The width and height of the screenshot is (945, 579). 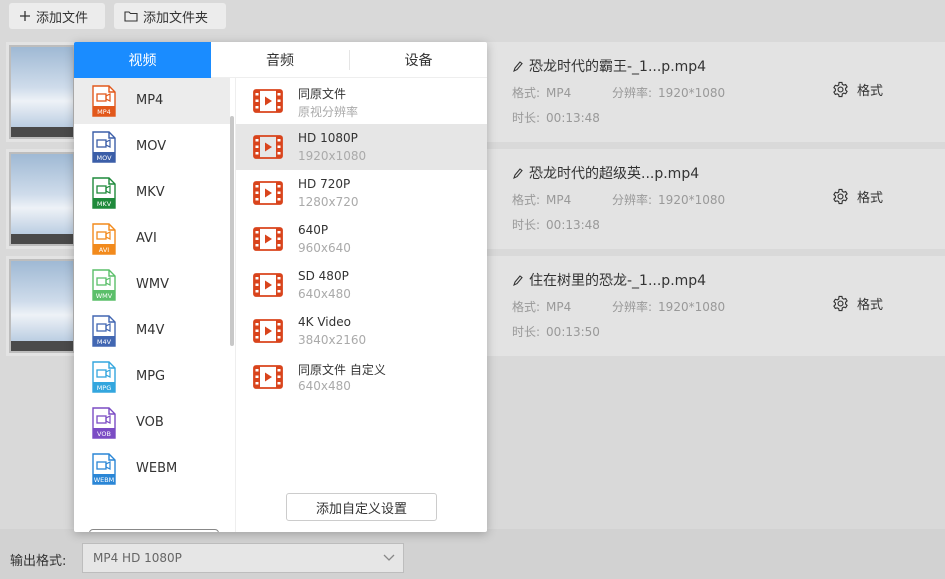 What do you see at coordinates (361, 193) in the screenshot?
I see `resolution-item: HD 720P 1280x720` at bounding box center [361, 193].